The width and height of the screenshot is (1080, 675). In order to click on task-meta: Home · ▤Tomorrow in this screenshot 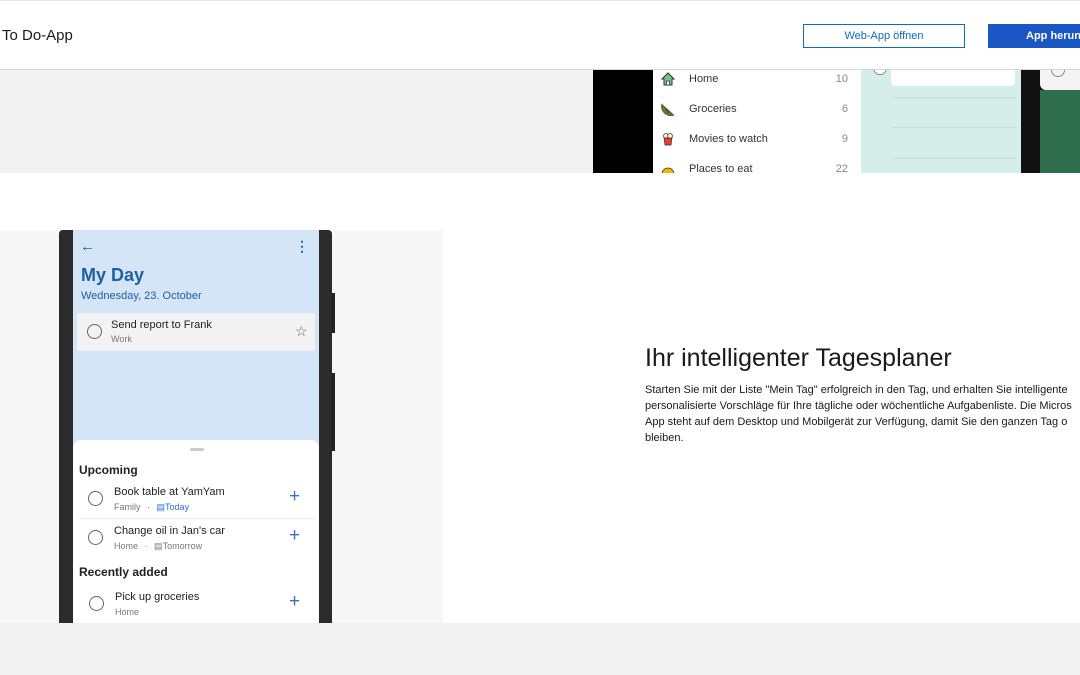, I will do `click(158, 546)`.